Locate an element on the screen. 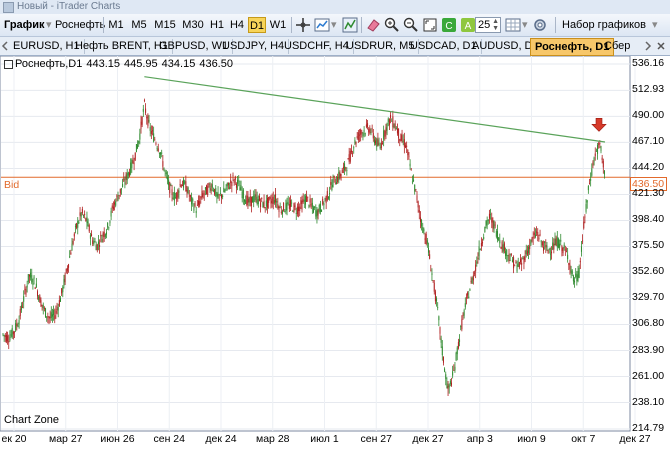 The height and width of the screenshot is (465, 670). spinner-arrows-icon: ▲ ▼ is located at coordinates (495, 25).